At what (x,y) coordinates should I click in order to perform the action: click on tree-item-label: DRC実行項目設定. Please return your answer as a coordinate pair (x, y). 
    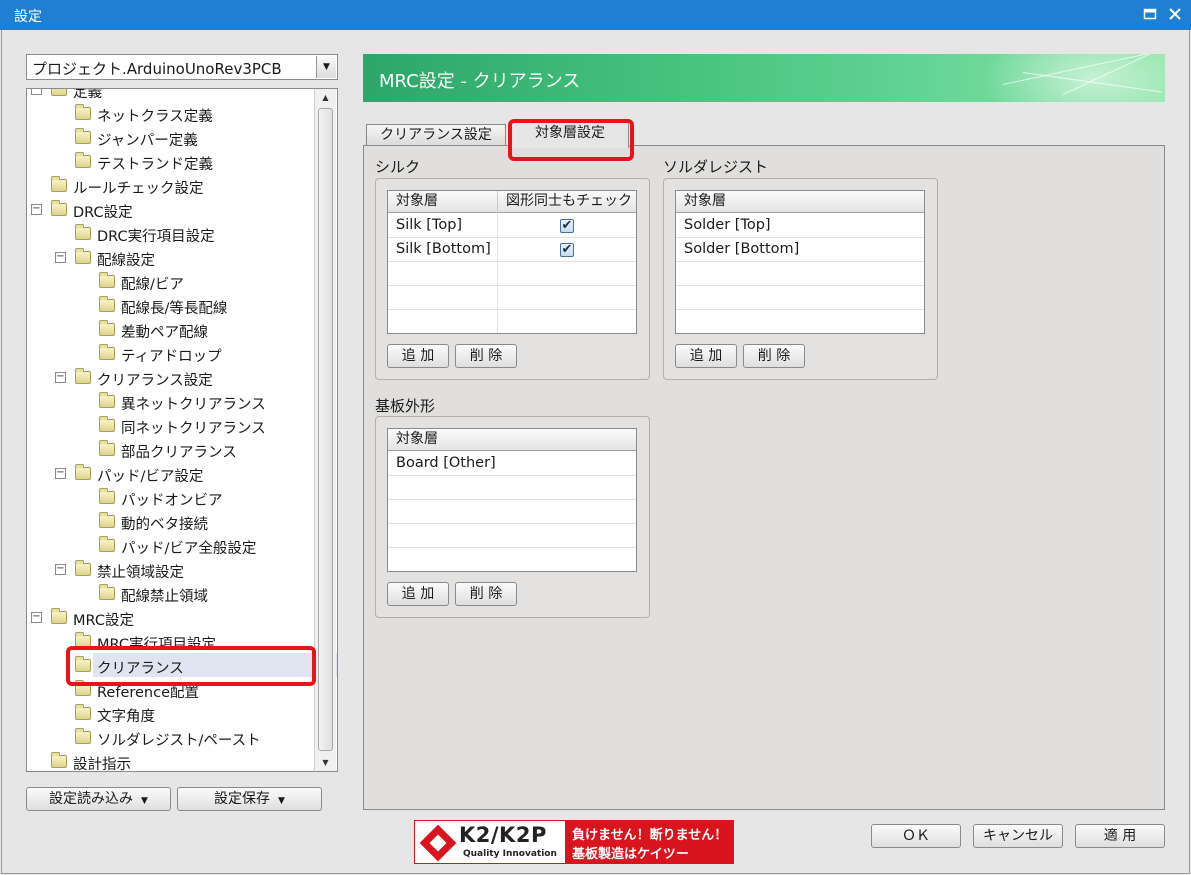
    Looking at the image, I should click on (156, 237).